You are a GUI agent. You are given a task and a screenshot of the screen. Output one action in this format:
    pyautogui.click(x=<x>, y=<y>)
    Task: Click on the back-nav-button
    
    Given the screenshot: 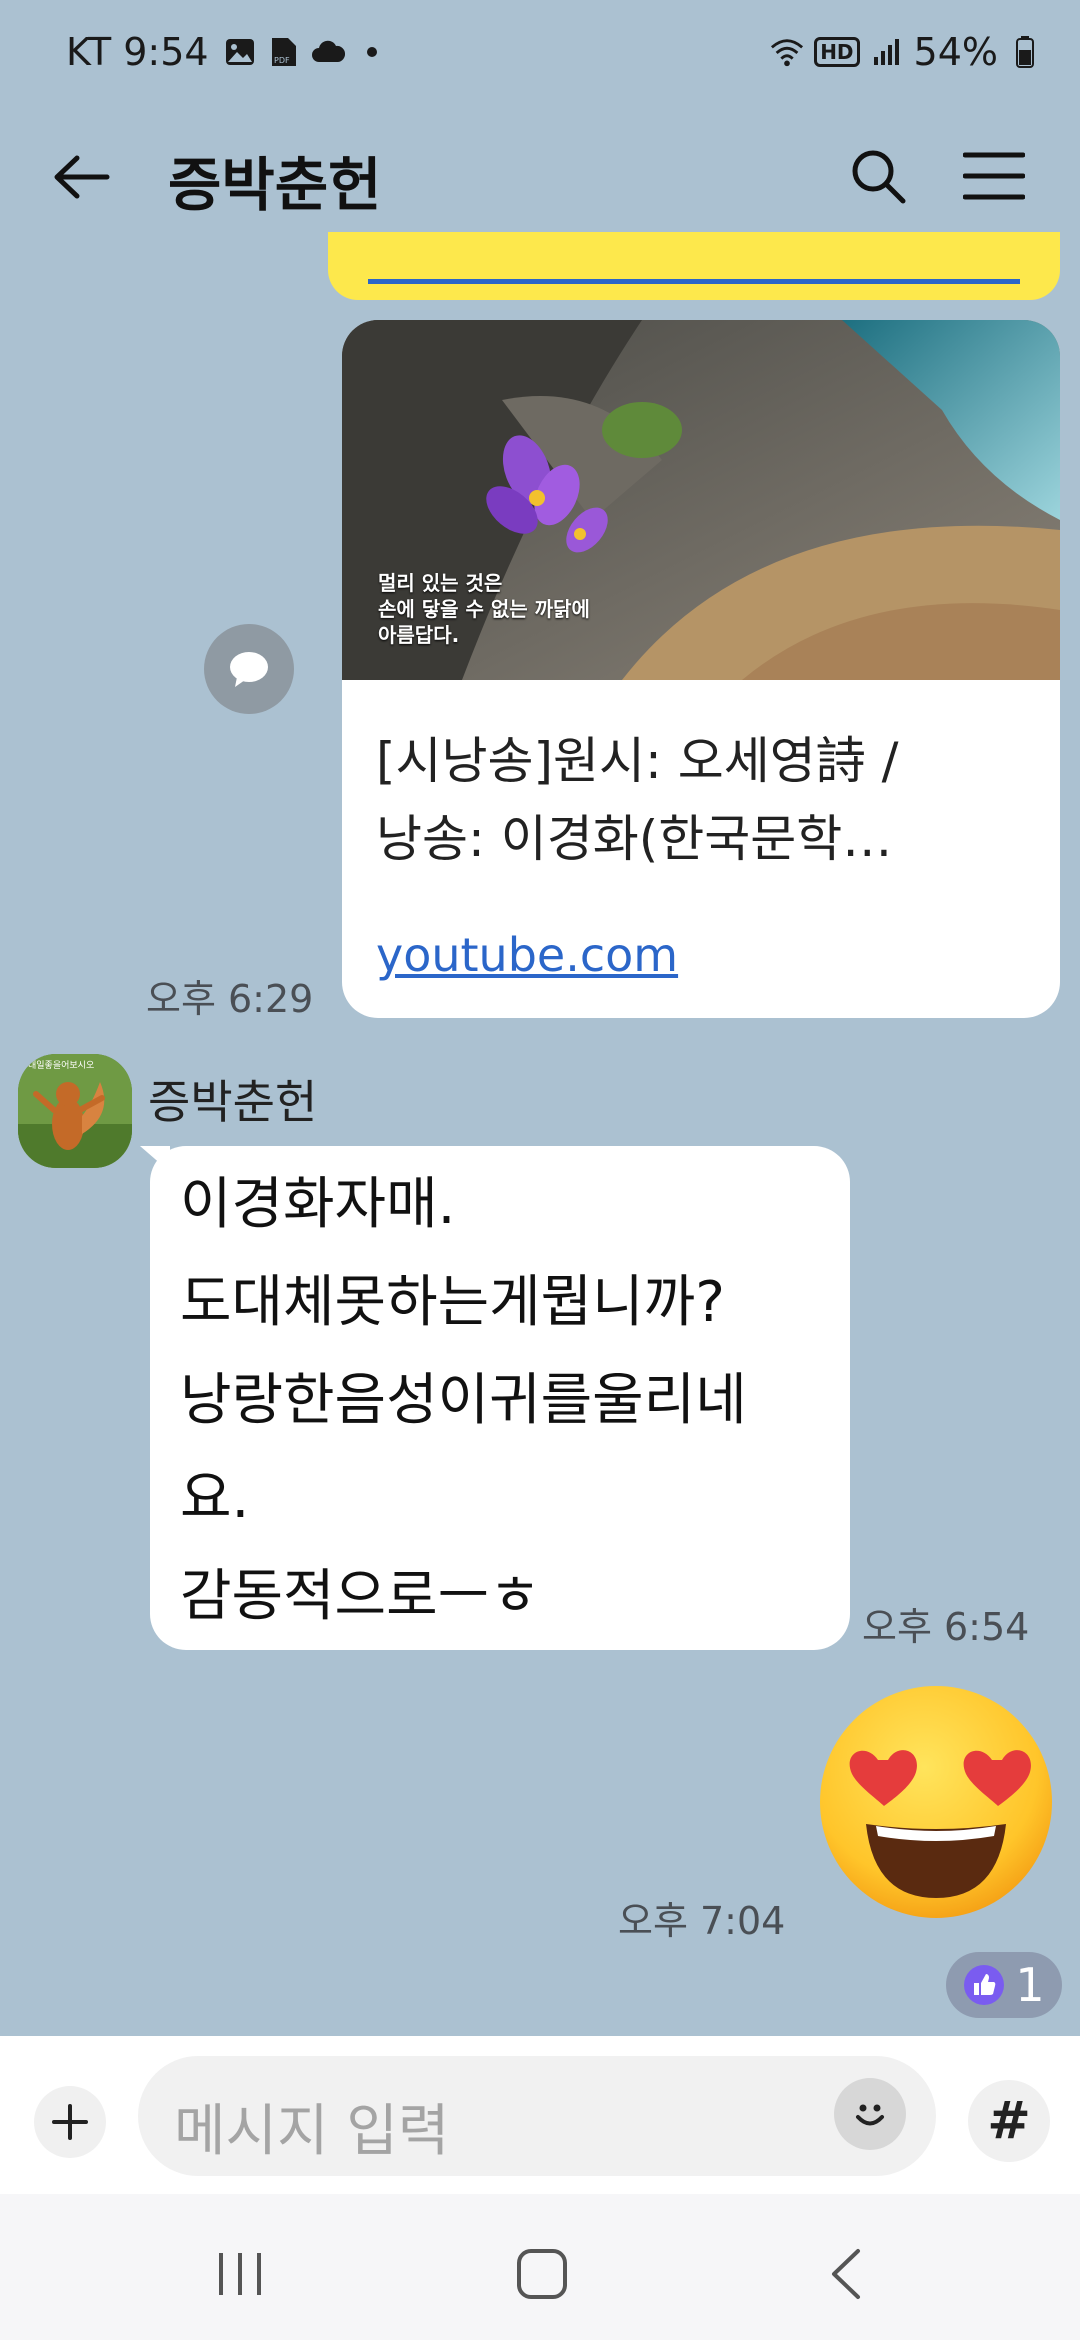 What is the action you would take?
    pyautogui.click(x=846, y=2274)
    